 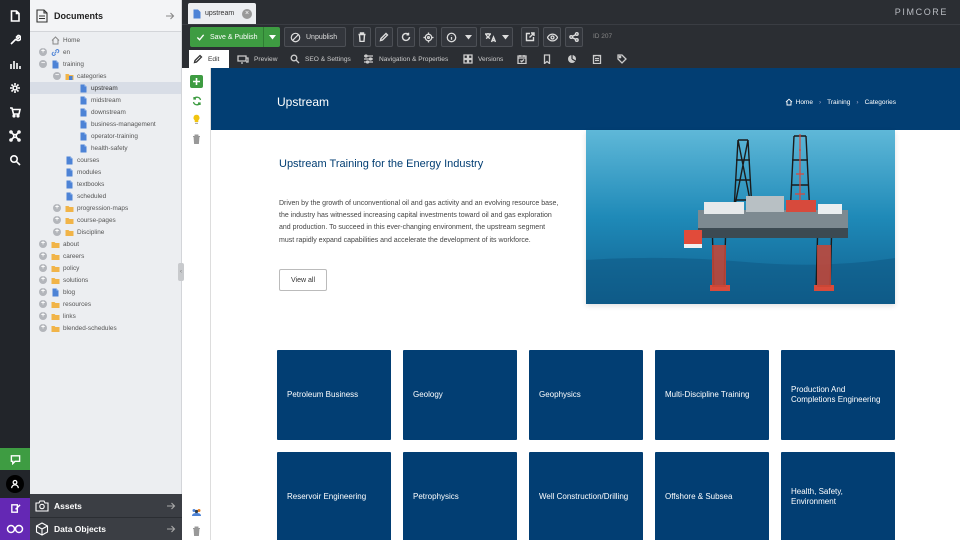 I want to click on tab-versions: Versions, so click(x=483, y=59).